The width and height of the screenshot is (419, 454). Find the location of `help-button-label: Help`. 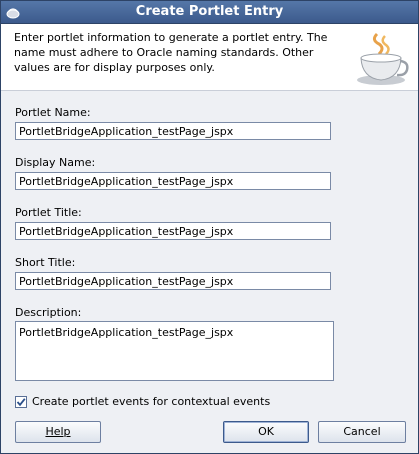

help-button-label: Help is located at coordinates (58, 431).